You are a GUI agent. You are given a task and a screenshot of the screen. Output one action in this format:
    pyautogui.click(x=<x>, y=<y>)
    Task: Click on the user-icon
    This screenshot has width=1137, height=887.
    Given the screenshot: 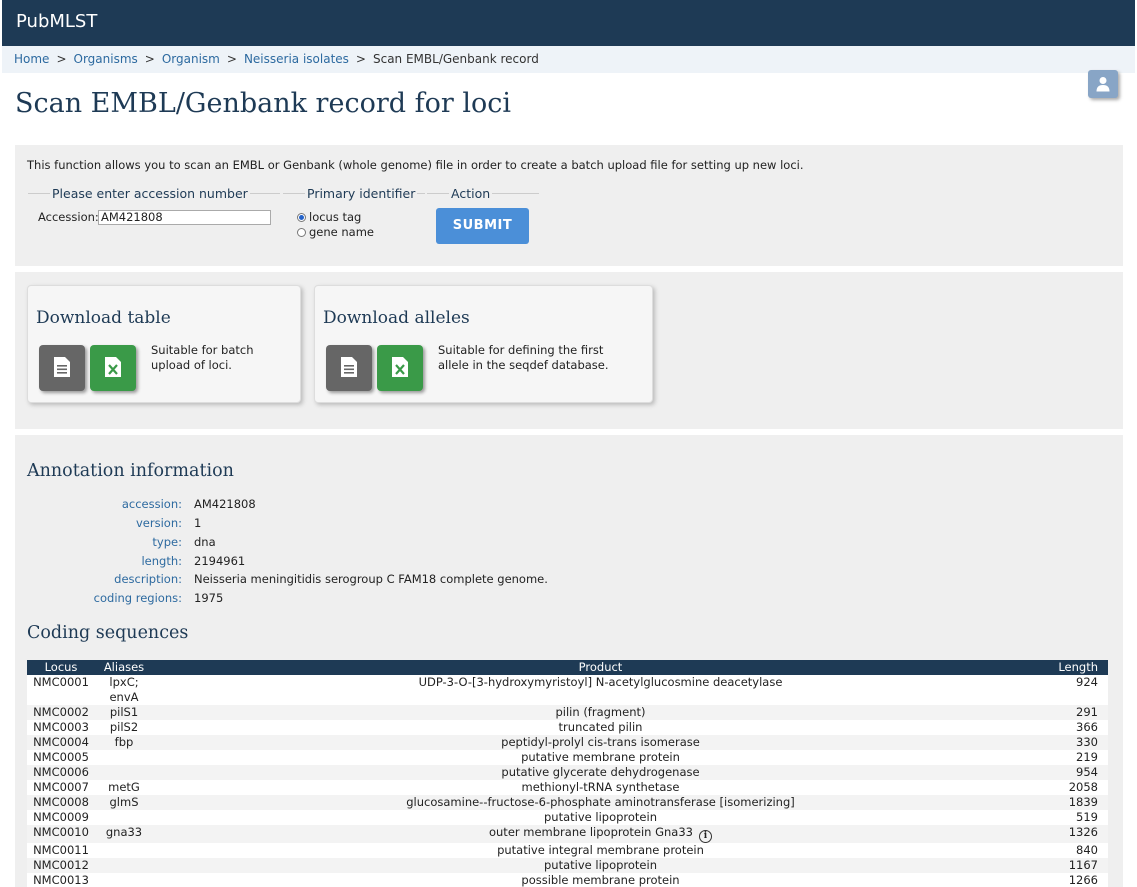 What is the action you would take?
    pyautogui.click(x=1103, y=84)
    